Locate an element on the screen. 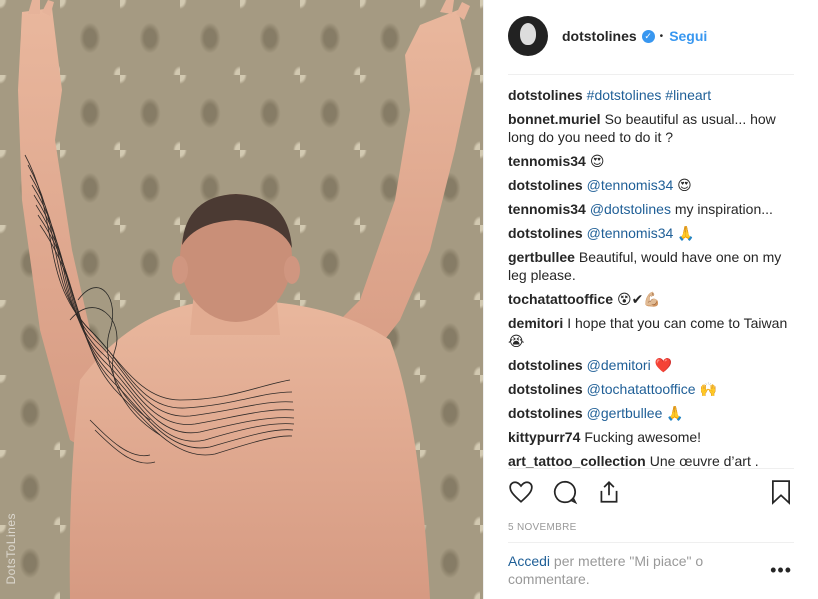 This screenshot has width=818, height=599. comment-item: tochatattooffice 😵✔💪🏼 is located at coordinates (651, 299).